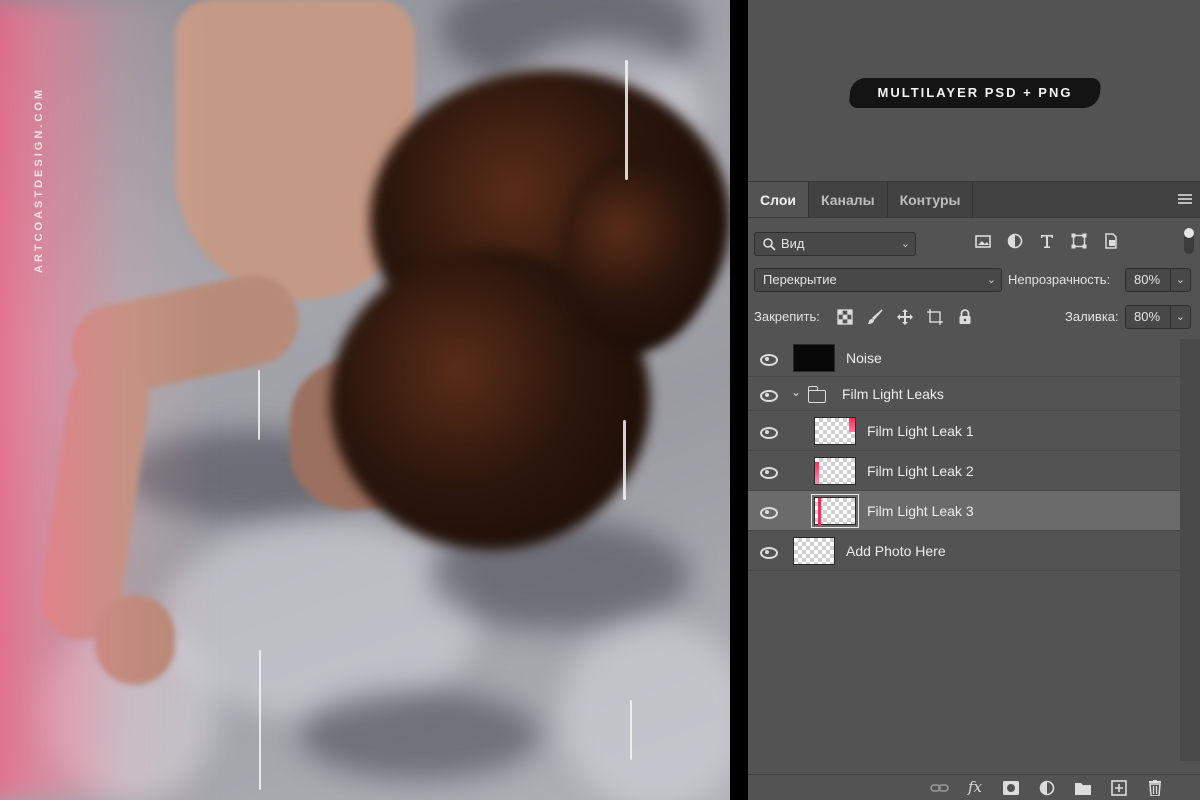 The image size is (1200, 800). What do you see at coordinates (964, 551) in the screenshot?
I see `layer-row-add-photo: Add Photo Here` at bounding box center [964, 551].